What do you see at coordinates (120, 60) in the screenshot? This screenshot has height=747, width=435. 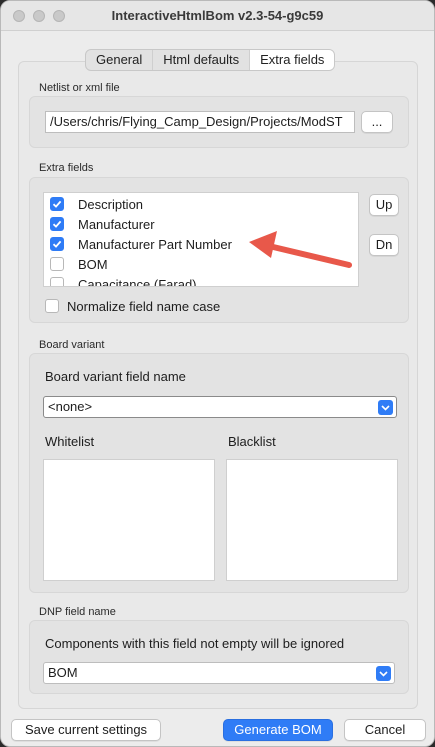 I see `tab-general: General` at bounding box center [120, 60].